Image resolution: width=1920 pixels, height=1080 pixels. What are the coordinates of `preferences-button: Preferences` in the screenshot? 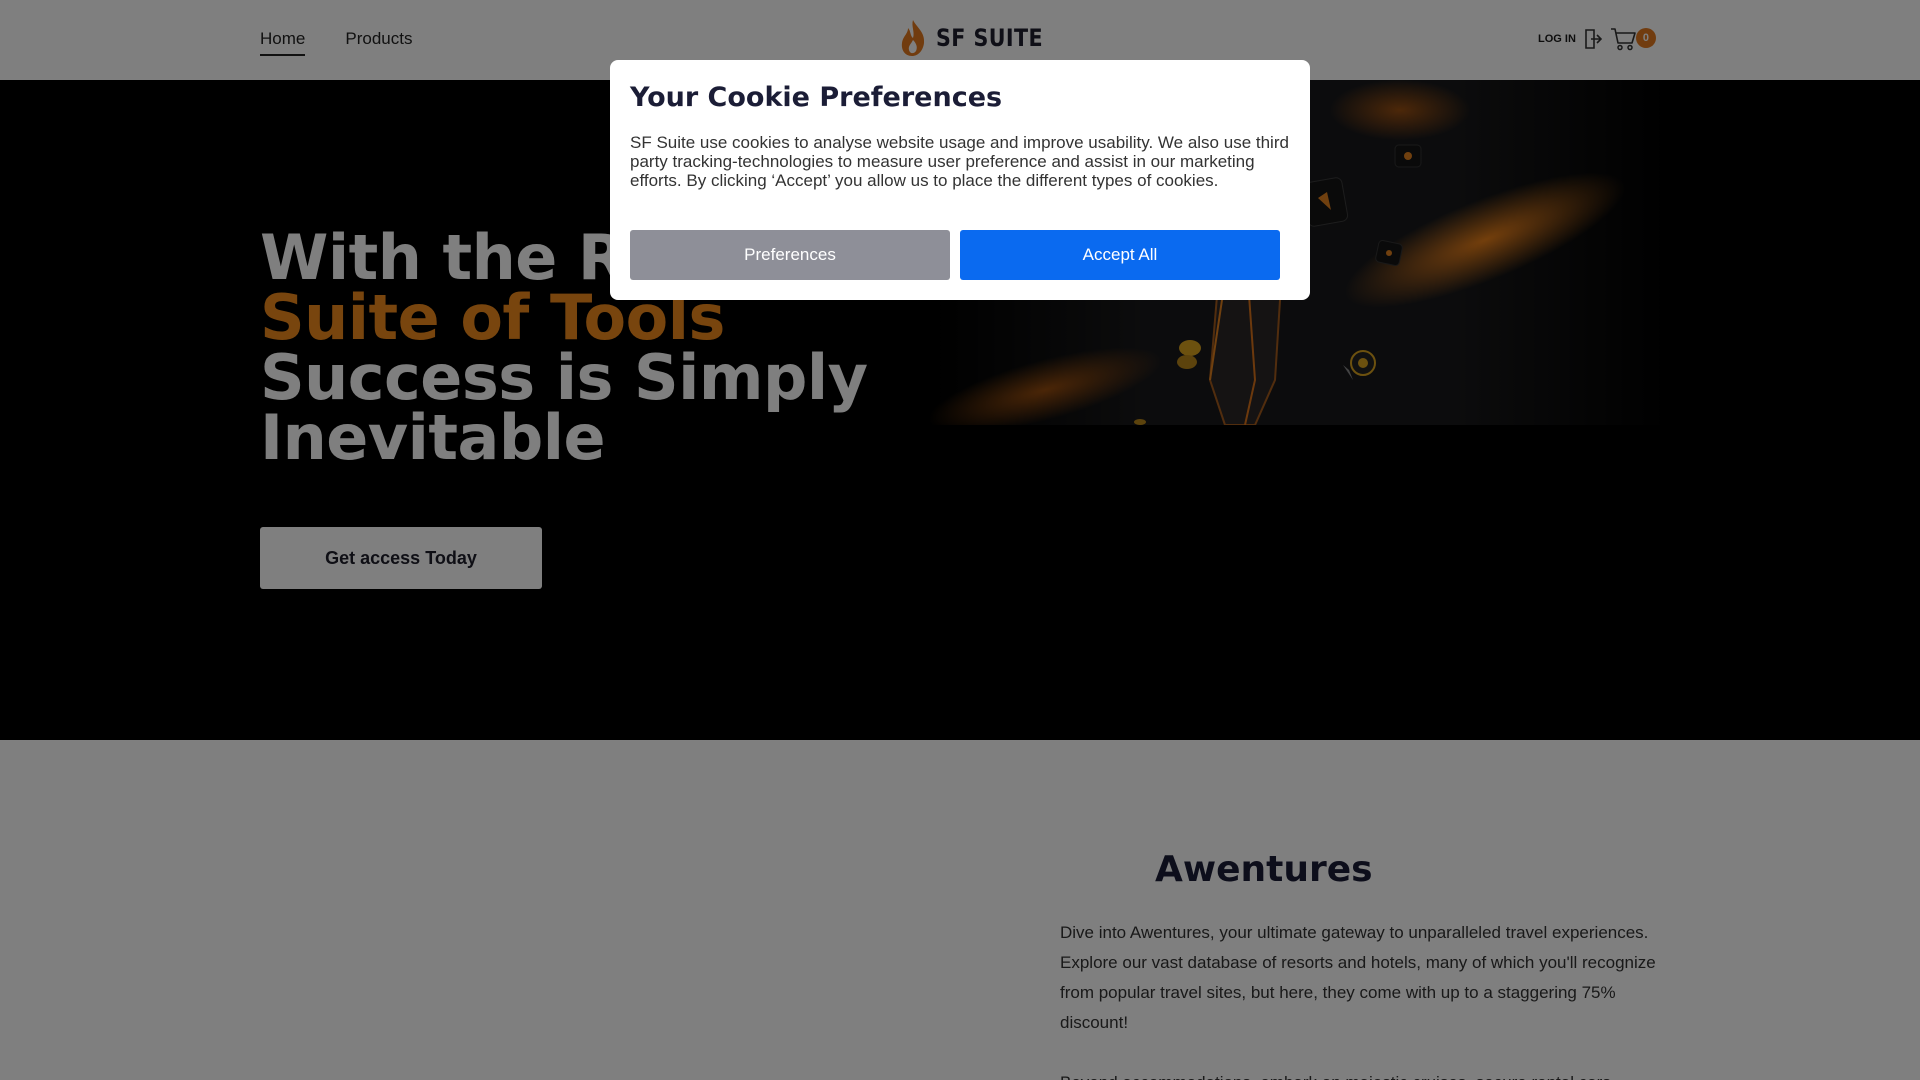 It's located at (790, 255).